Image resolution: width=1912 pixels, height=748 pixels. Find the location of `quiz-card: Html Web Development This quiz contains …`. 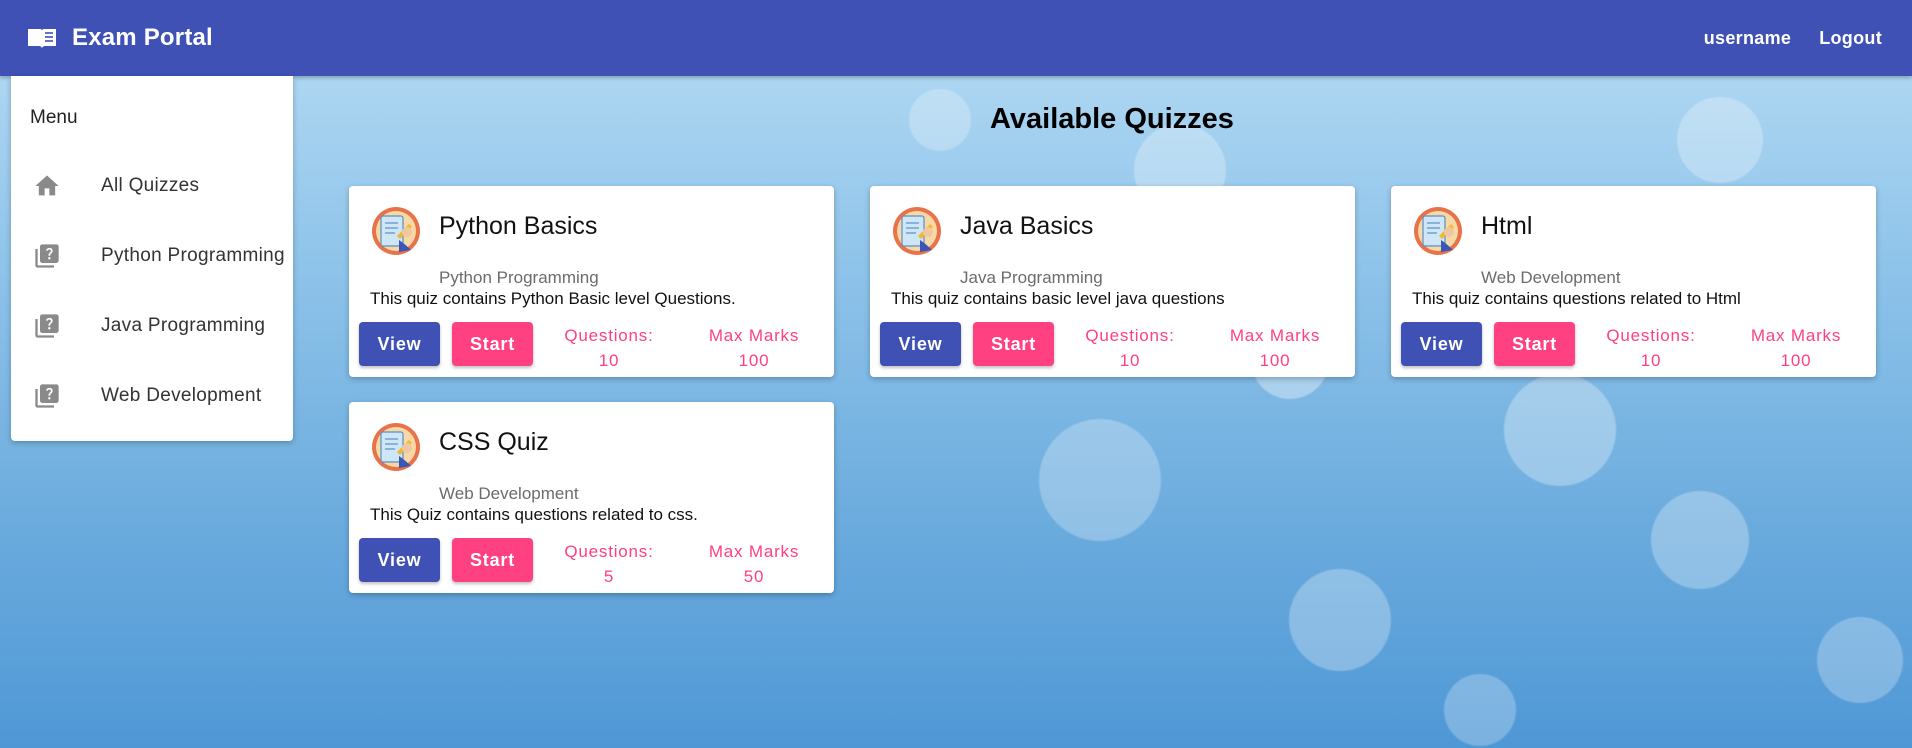

quiz-card: Html Web Development This quiz contains … is located at coordinates (1633, 281).